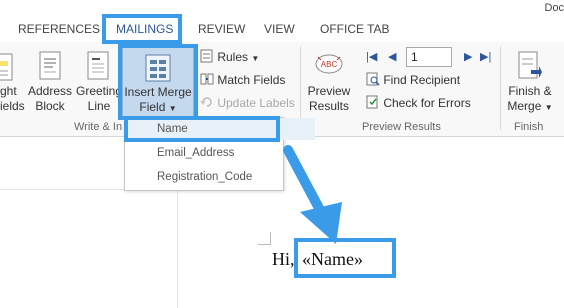 Image resolution: width=564 pixels, height=308 pixels. What do you see at coordinates (98, 65) in the screenshot?
I see `greeting-line-icon` at bounding box center [98, 65].